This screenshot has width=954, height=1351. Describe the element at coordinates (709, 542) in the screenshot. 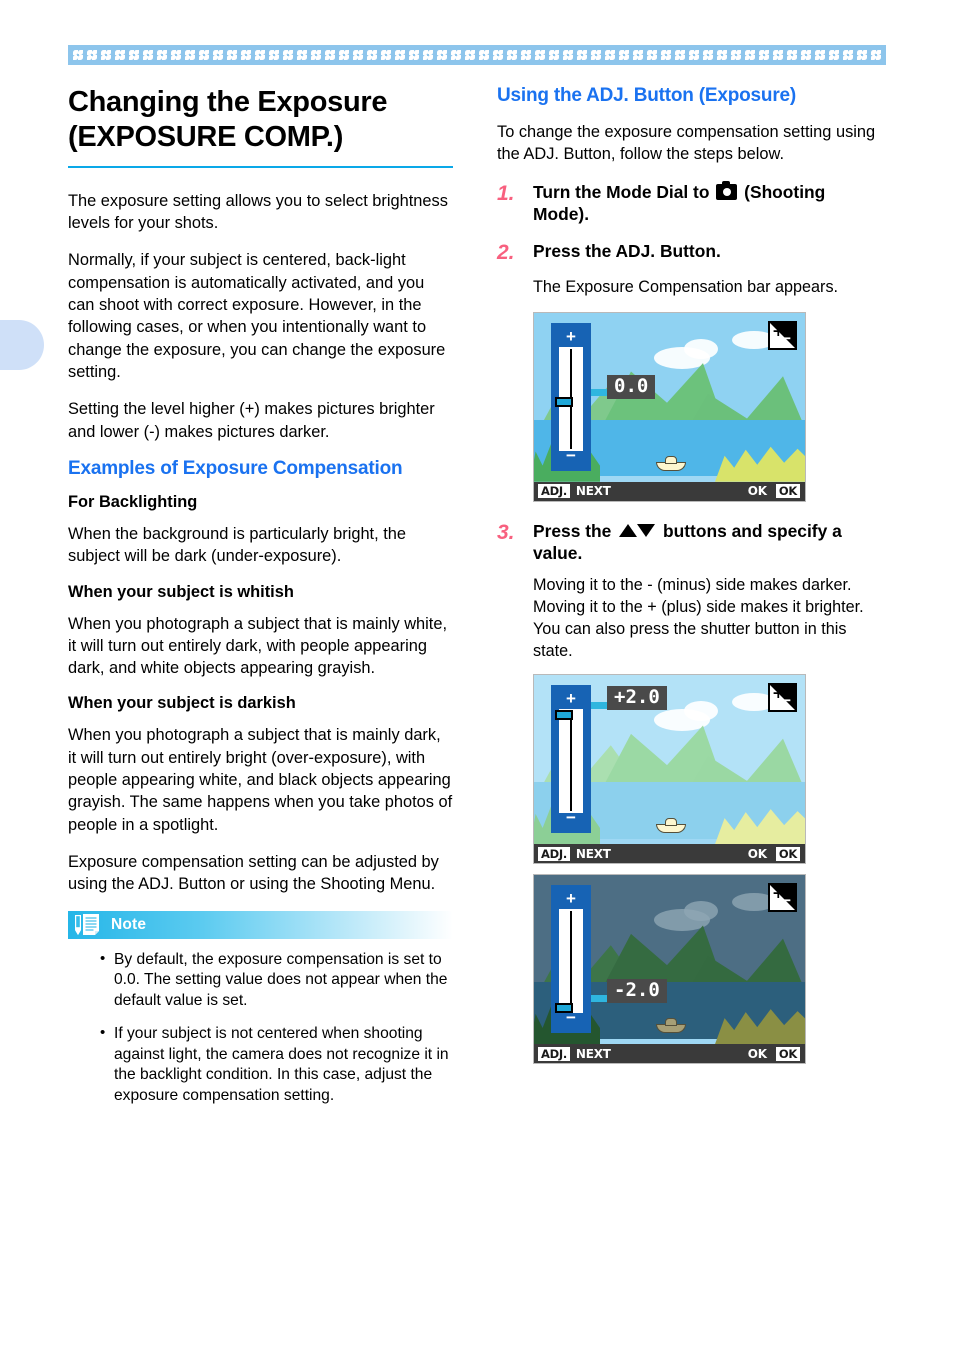

I see `step-3-text: Press the buttons and specify a value.` at that location.